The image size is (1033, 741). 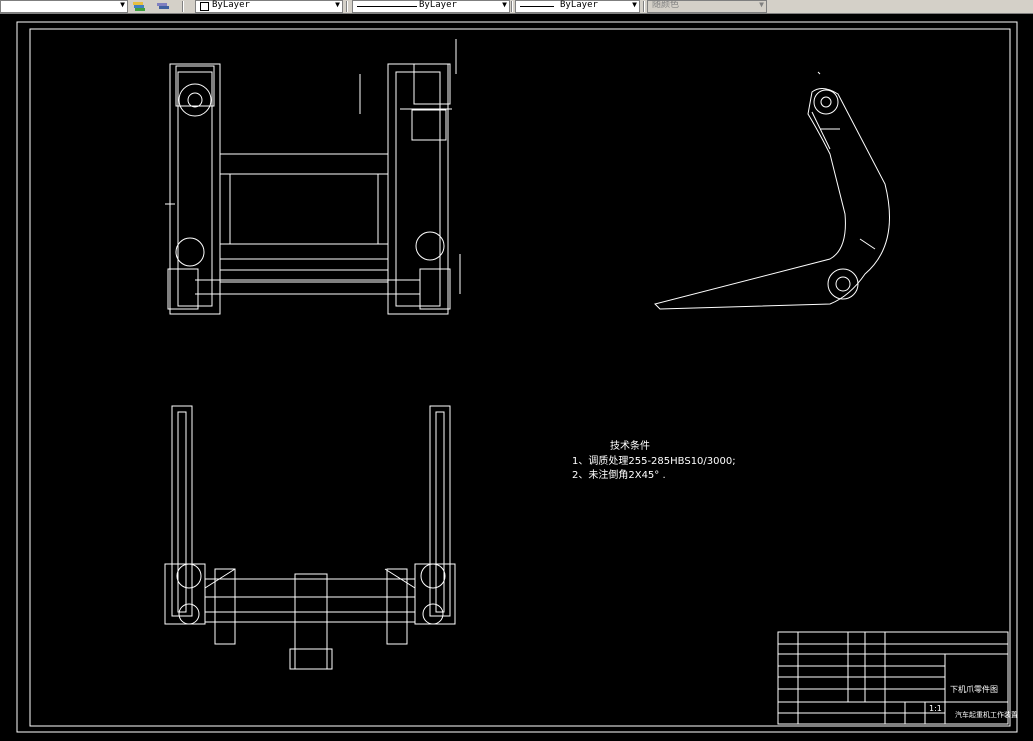 I want to click on plotstyle-dropdown: 随颜色 ▼, so click(x=707, y=6).